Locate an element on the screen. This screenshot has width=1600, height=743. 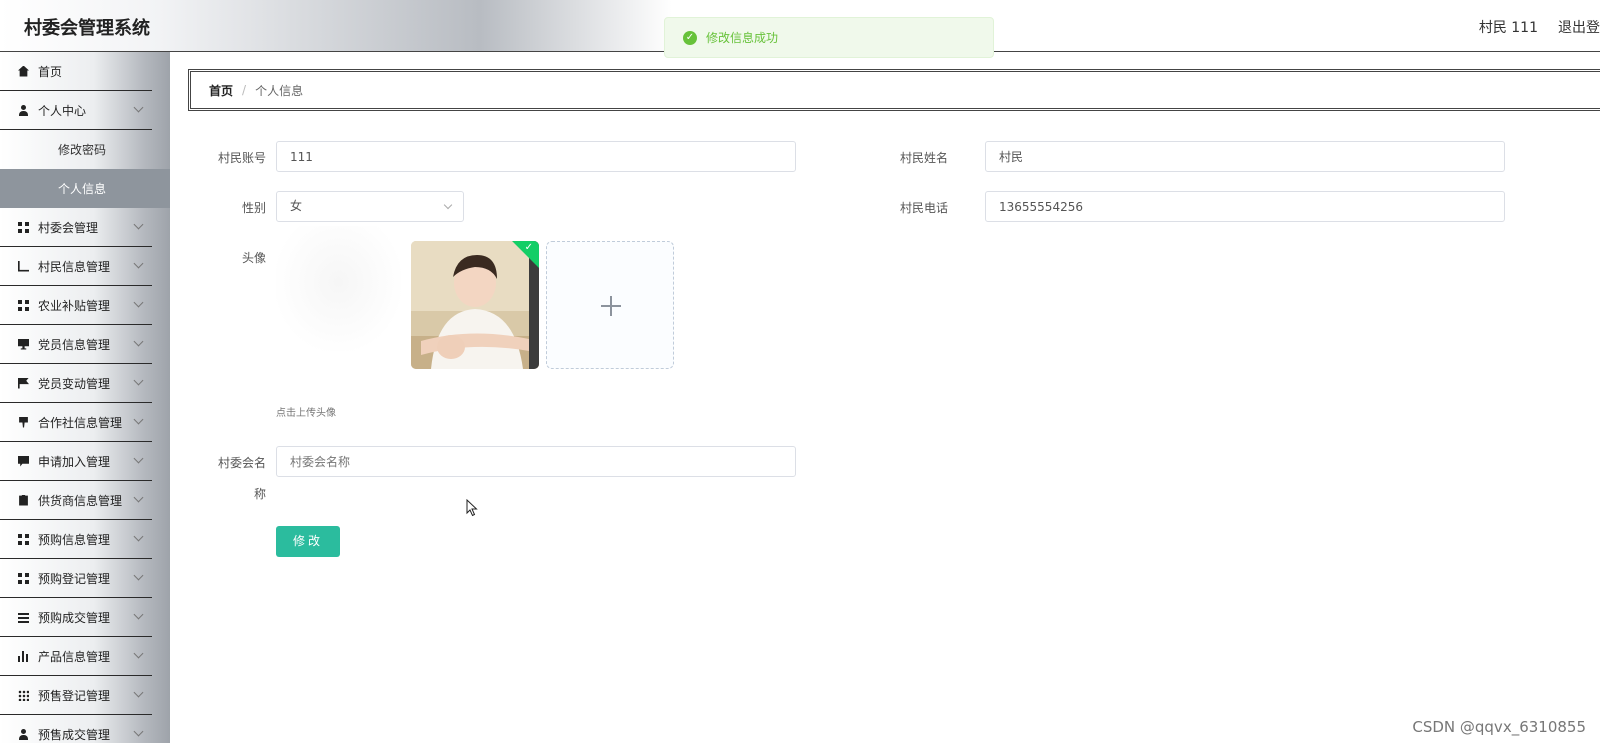
name-field is located at coordinates (1245, 156).